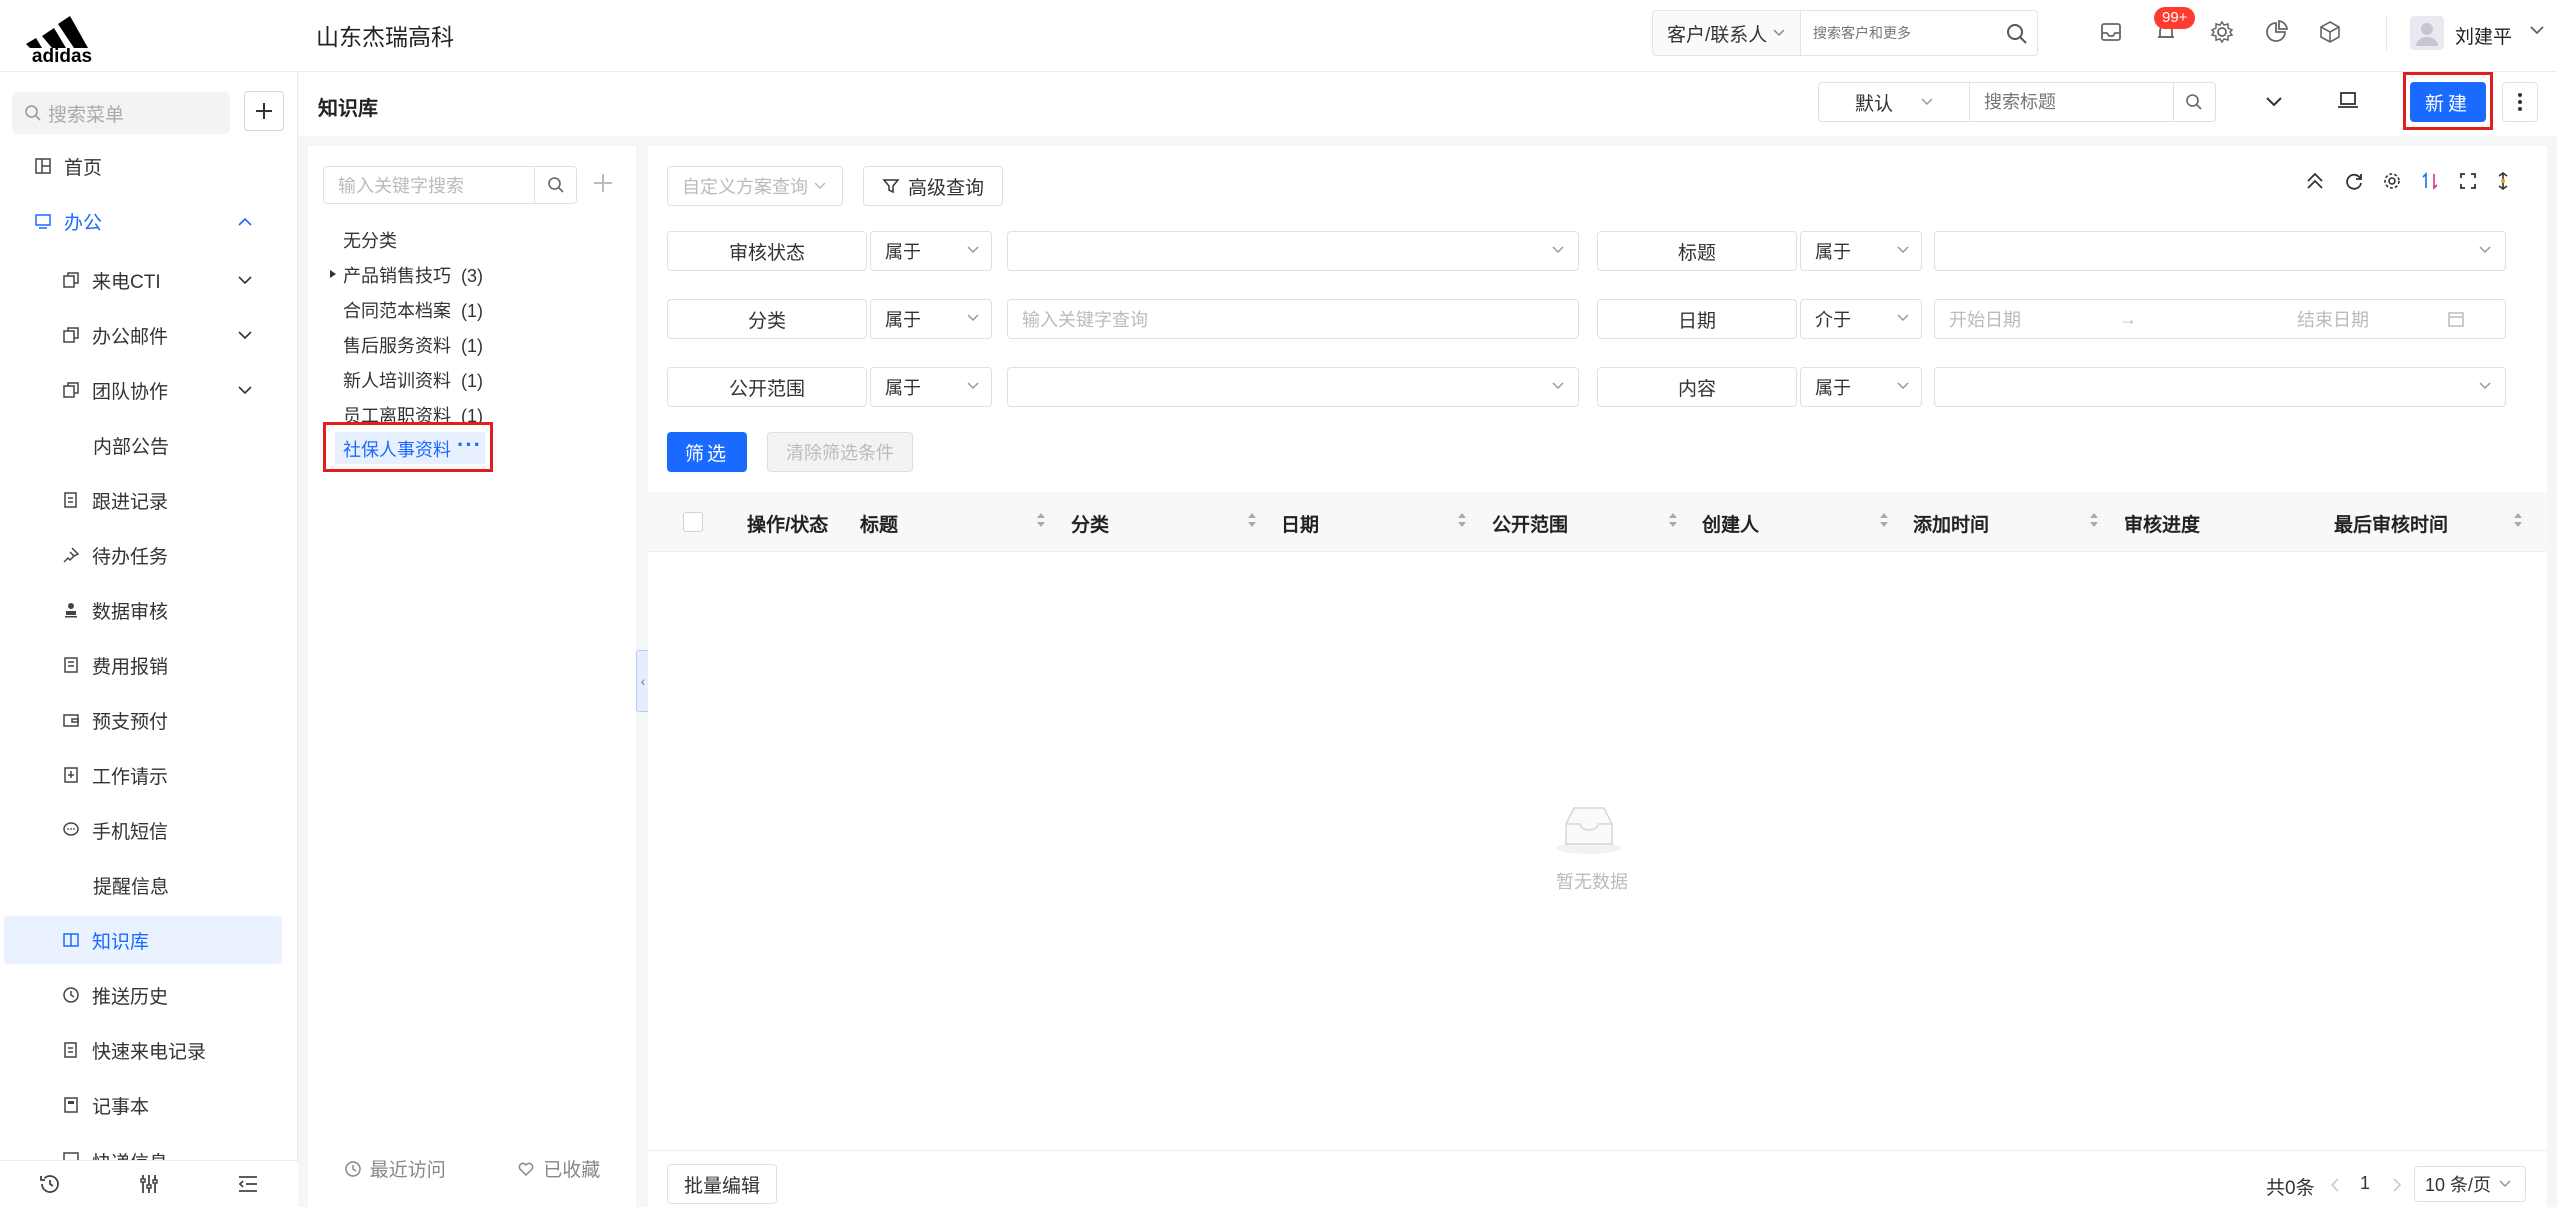  Describe the element at coordinates (413, 345) in the screenshot. I see `tree-node: 售后服务资料 (1)` at that location.